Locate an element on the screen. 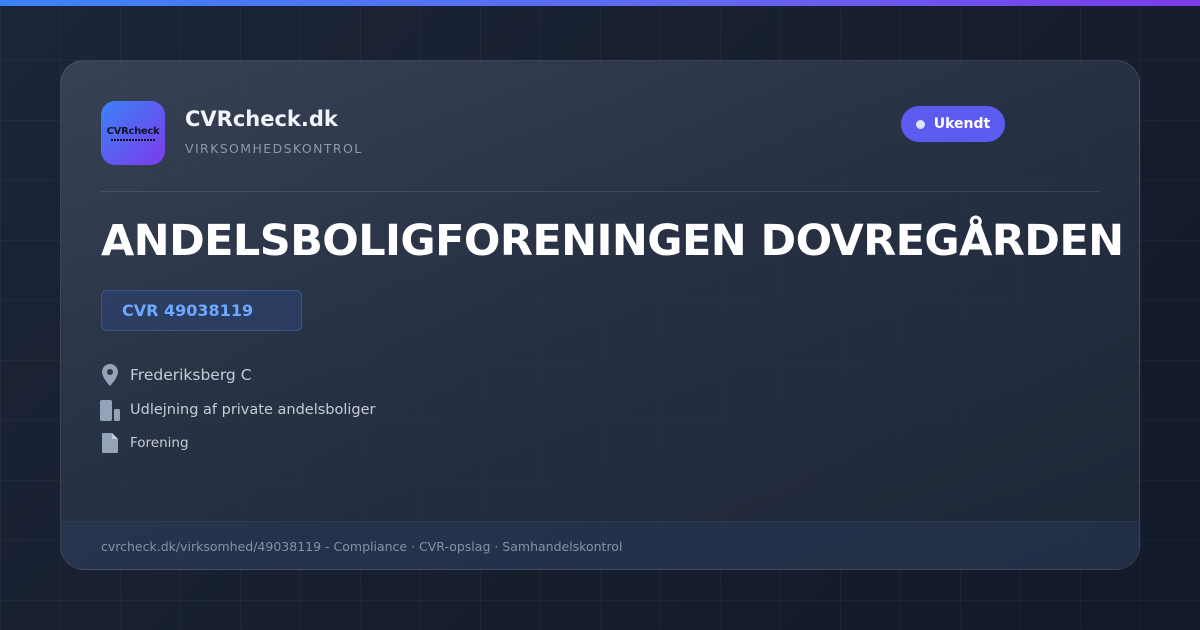 This screenshot has width=1200, height=630. logo-text: CVRcheck is located at coordinates (133, 131).